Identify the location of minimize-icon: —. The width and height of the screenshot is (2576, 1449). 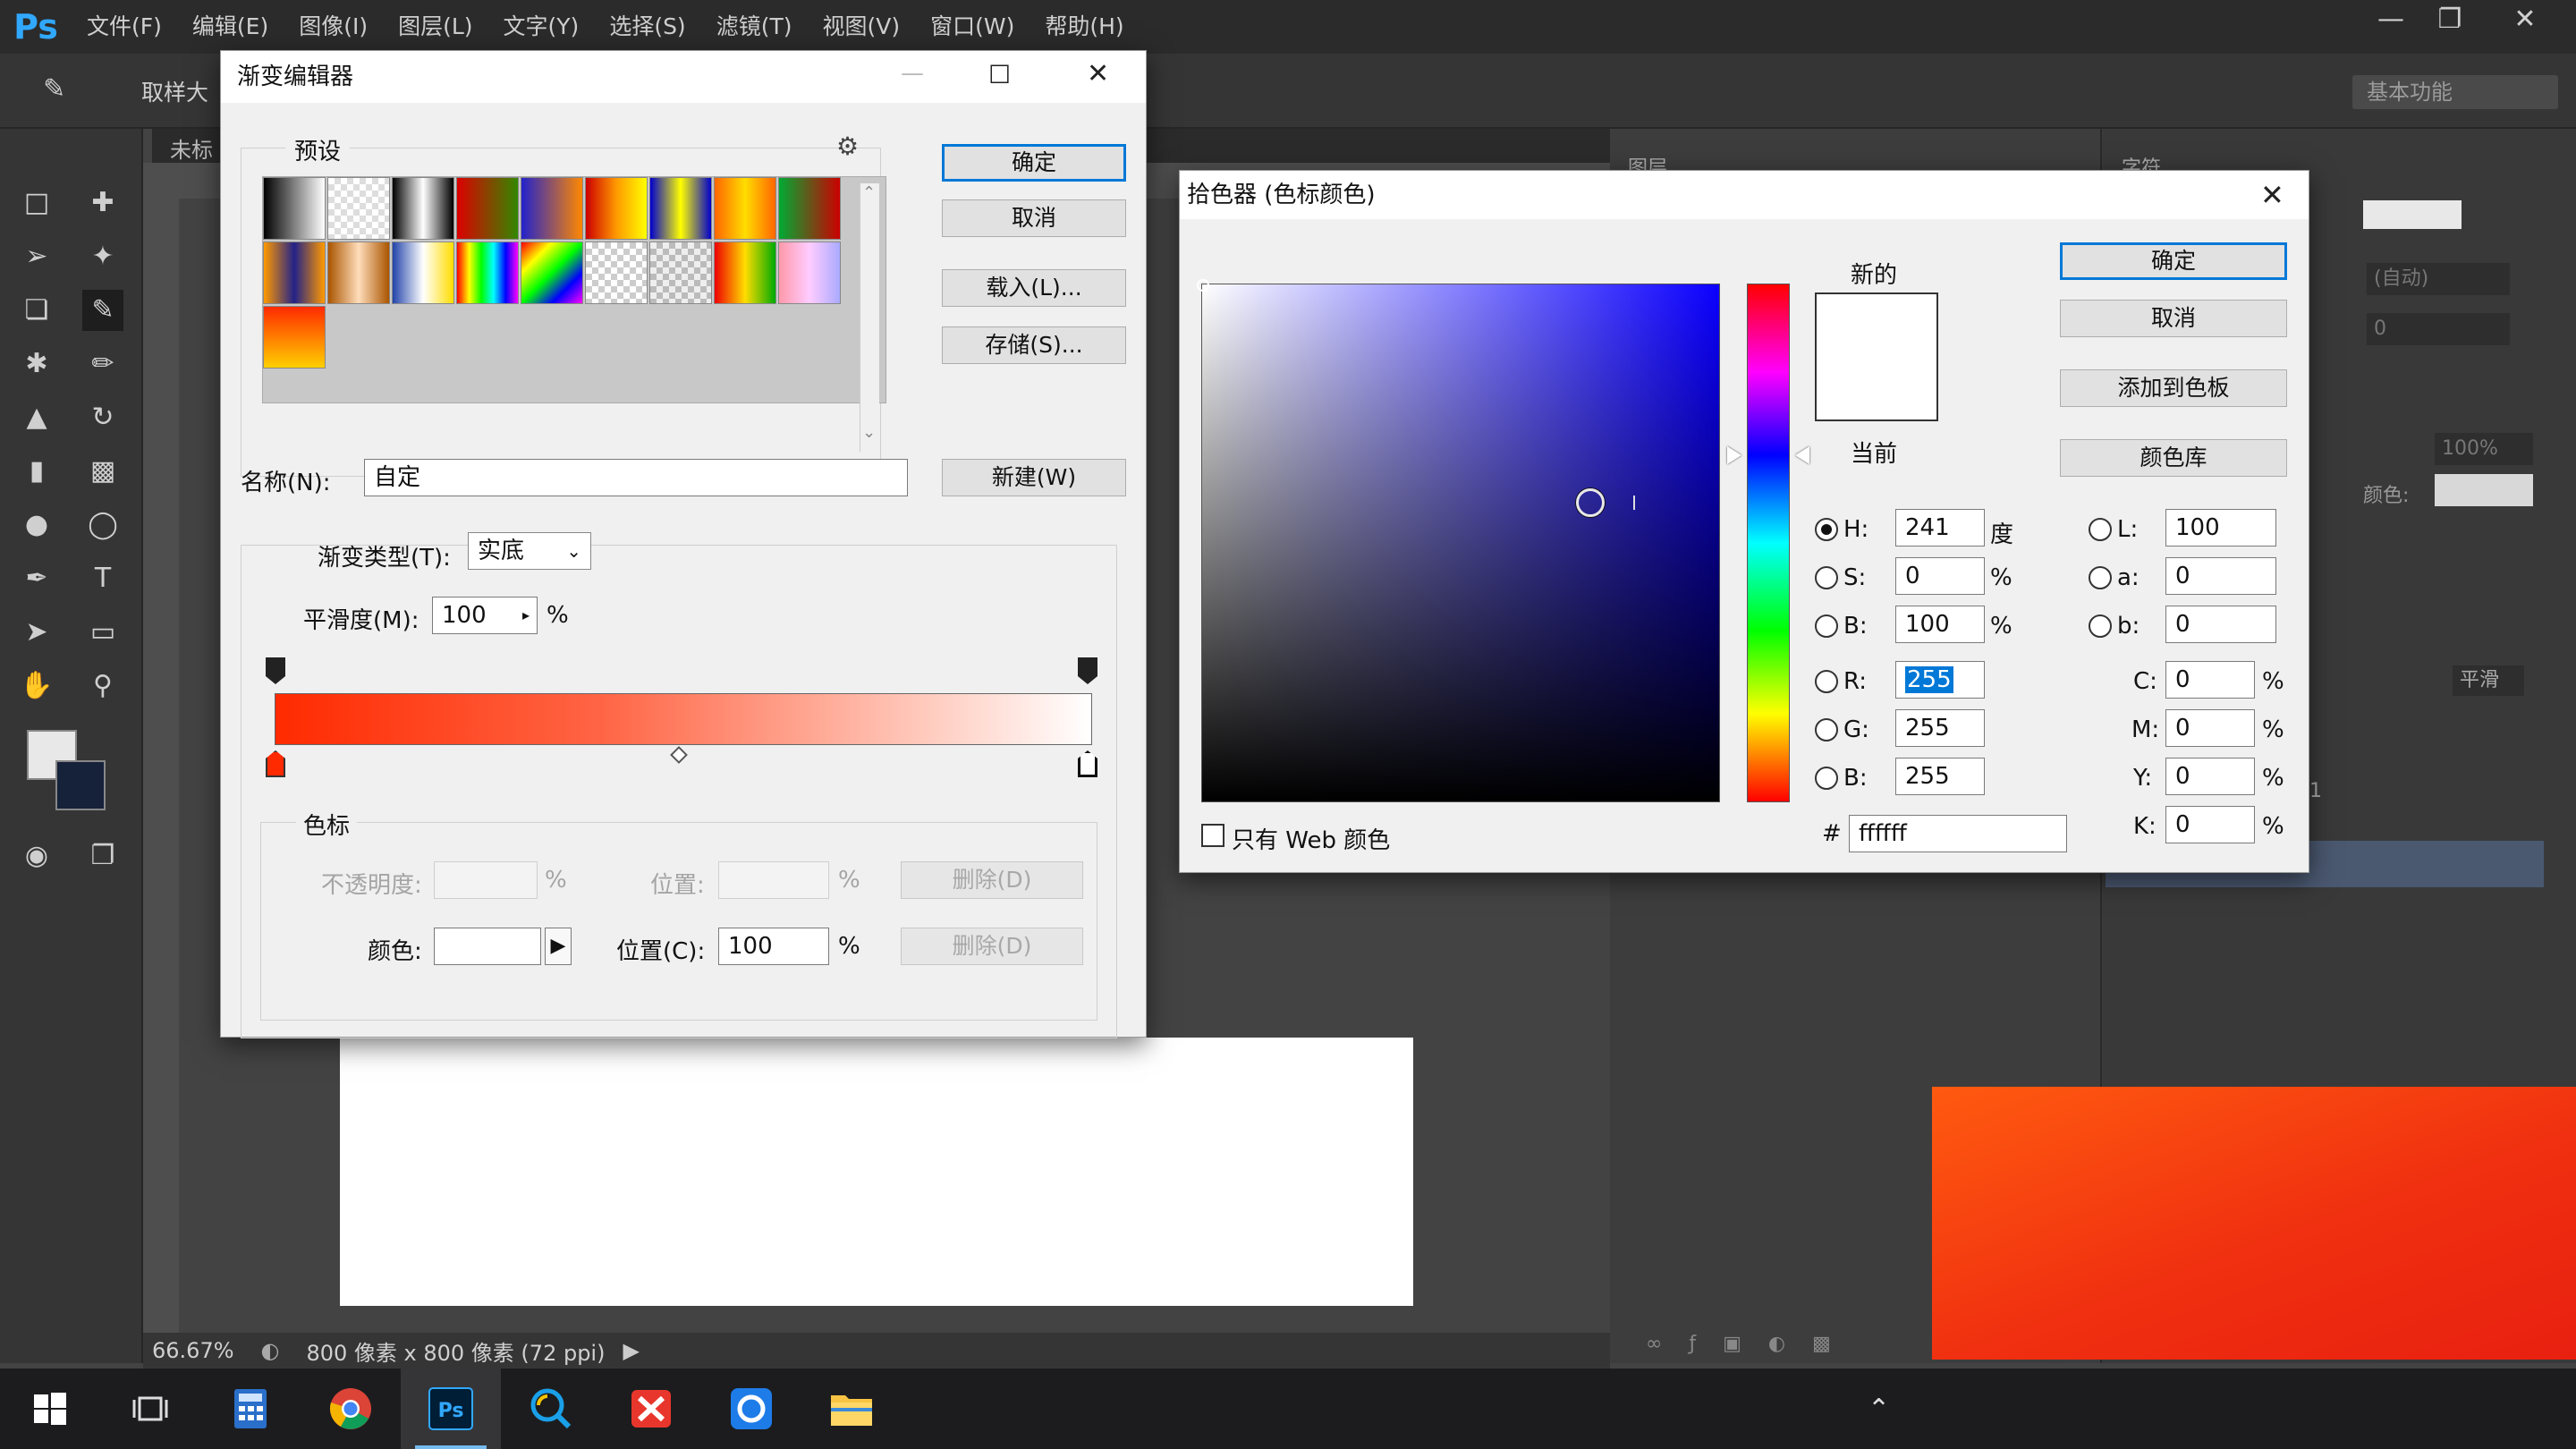
(2390, 19).